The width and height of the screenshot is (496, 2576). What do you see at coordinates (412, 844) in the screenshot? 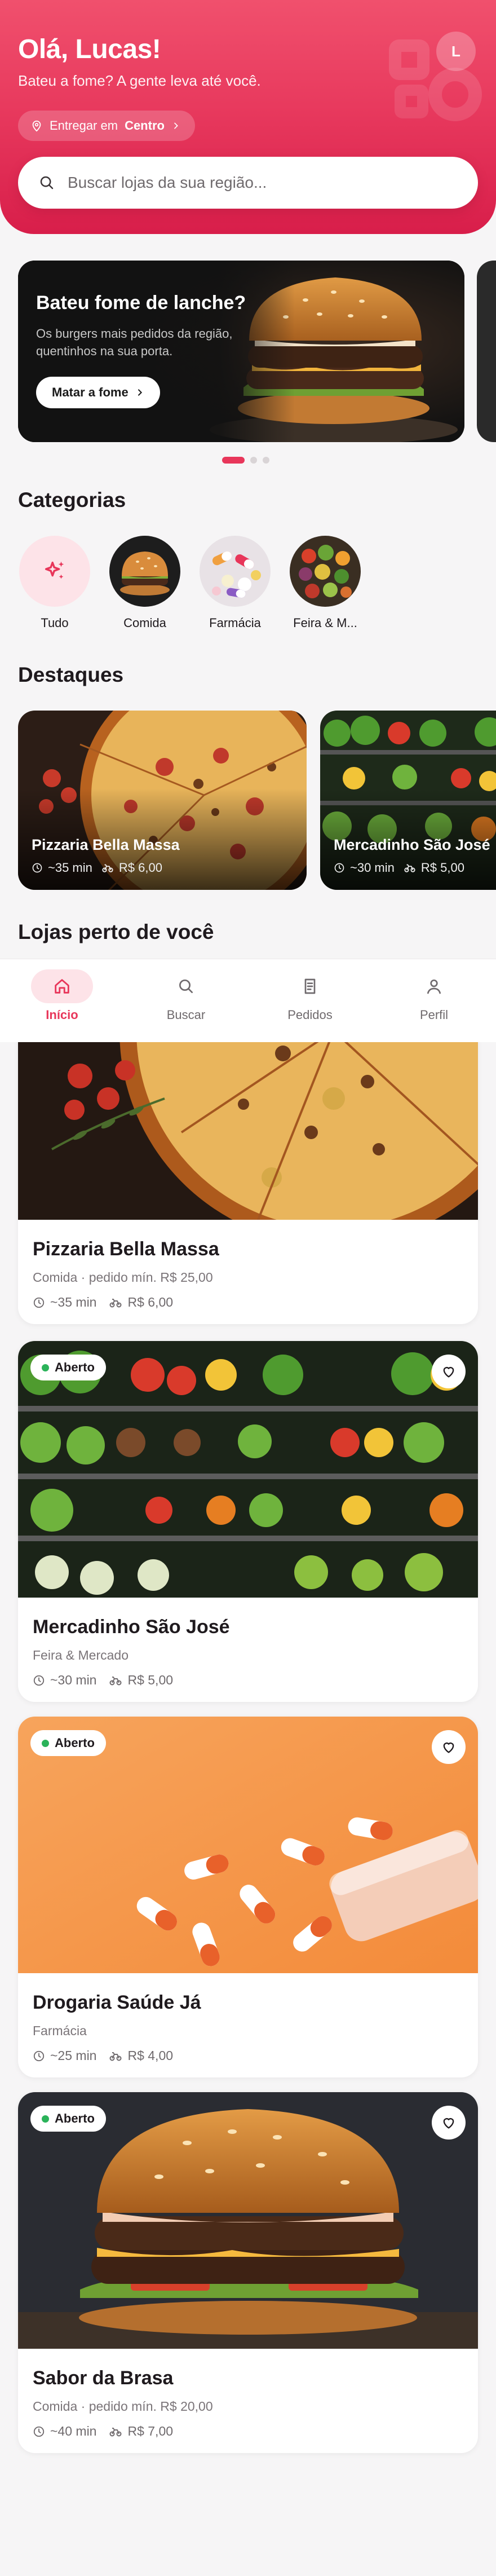
I see `highlight-name: Mercadinho São José` at bounding box center [412, 844].